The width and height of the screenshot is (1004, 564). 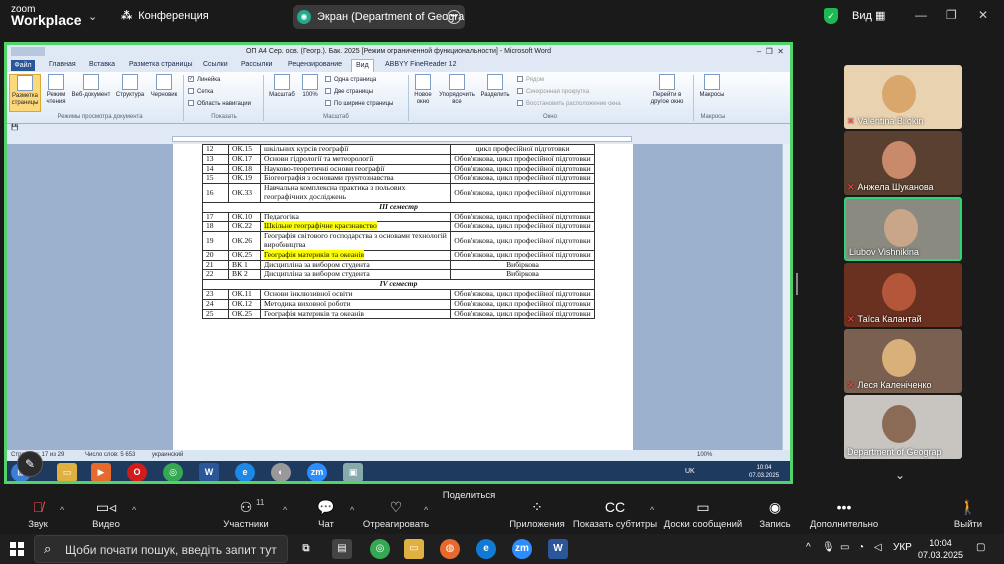 I want to click on participants-button: ⚇ Участники 11, so click(x=246, y=512).